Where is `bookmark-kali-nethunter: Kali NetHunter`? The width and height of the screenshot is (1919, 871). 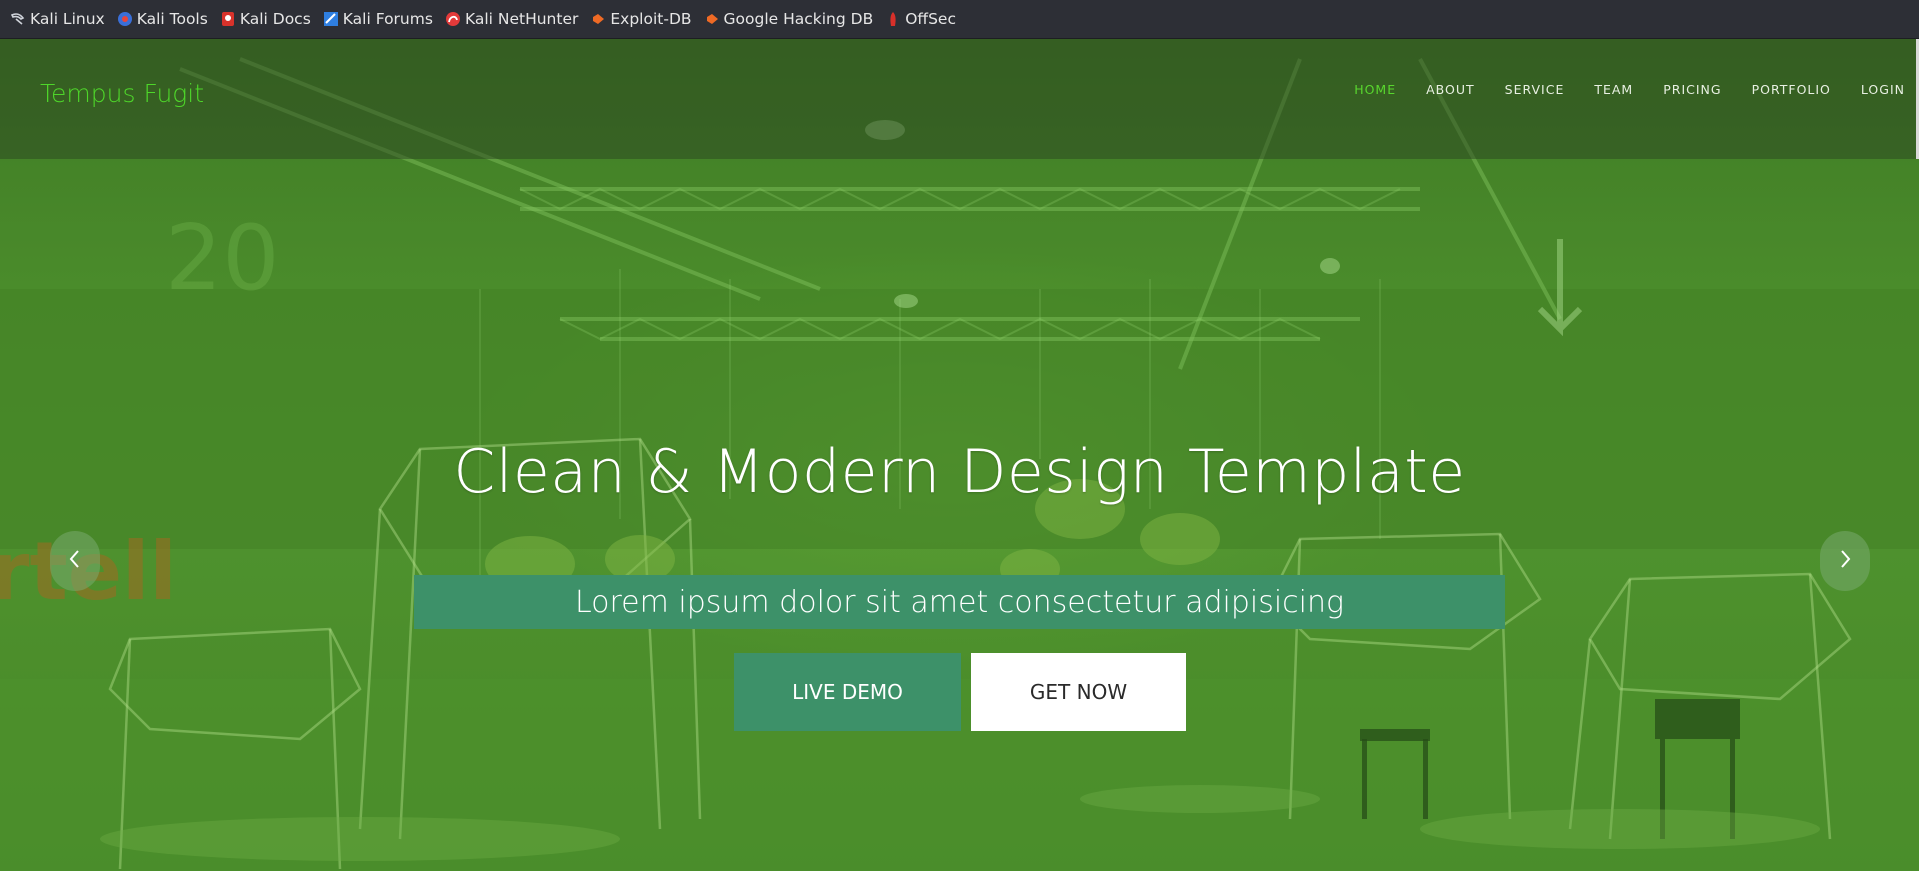
bookmark-kali-nethunter: Kali NetHunter is located at coordinates (511, 19).